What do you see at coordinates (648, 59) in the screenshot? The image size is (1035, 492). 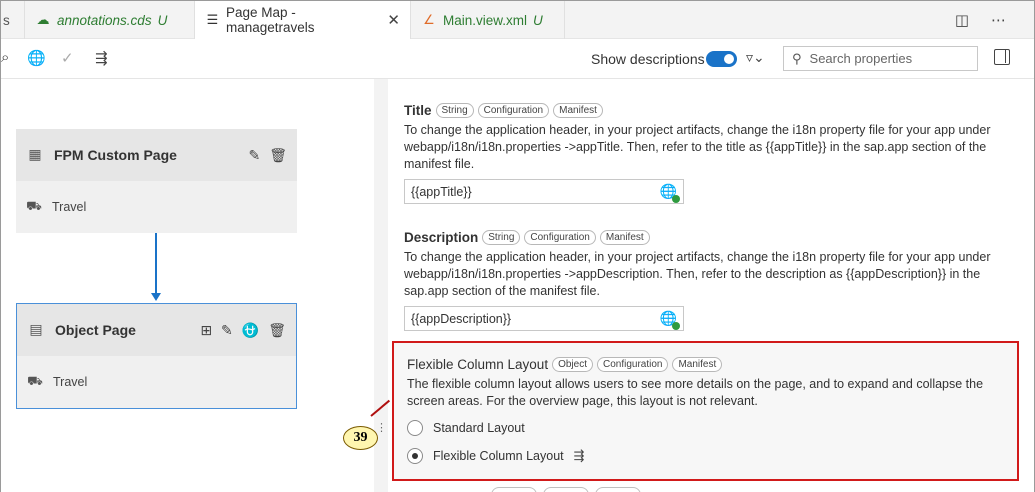 I see `show-descriptions-label: Show descriptions` at bounding box center [648, 59].